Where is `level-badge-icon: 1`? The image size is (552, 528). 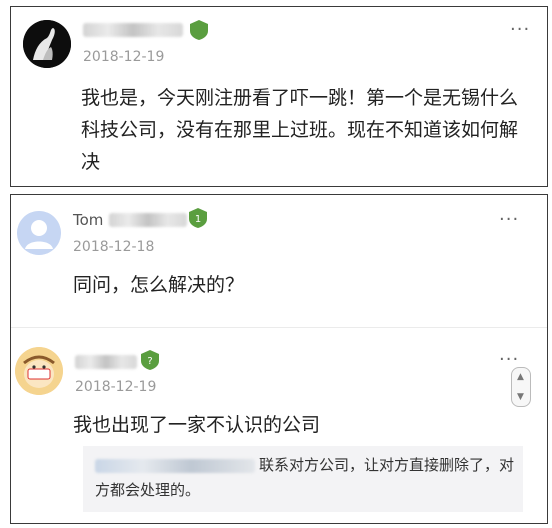 level-badge-icon: 1 is located at coordinates (198, 218).